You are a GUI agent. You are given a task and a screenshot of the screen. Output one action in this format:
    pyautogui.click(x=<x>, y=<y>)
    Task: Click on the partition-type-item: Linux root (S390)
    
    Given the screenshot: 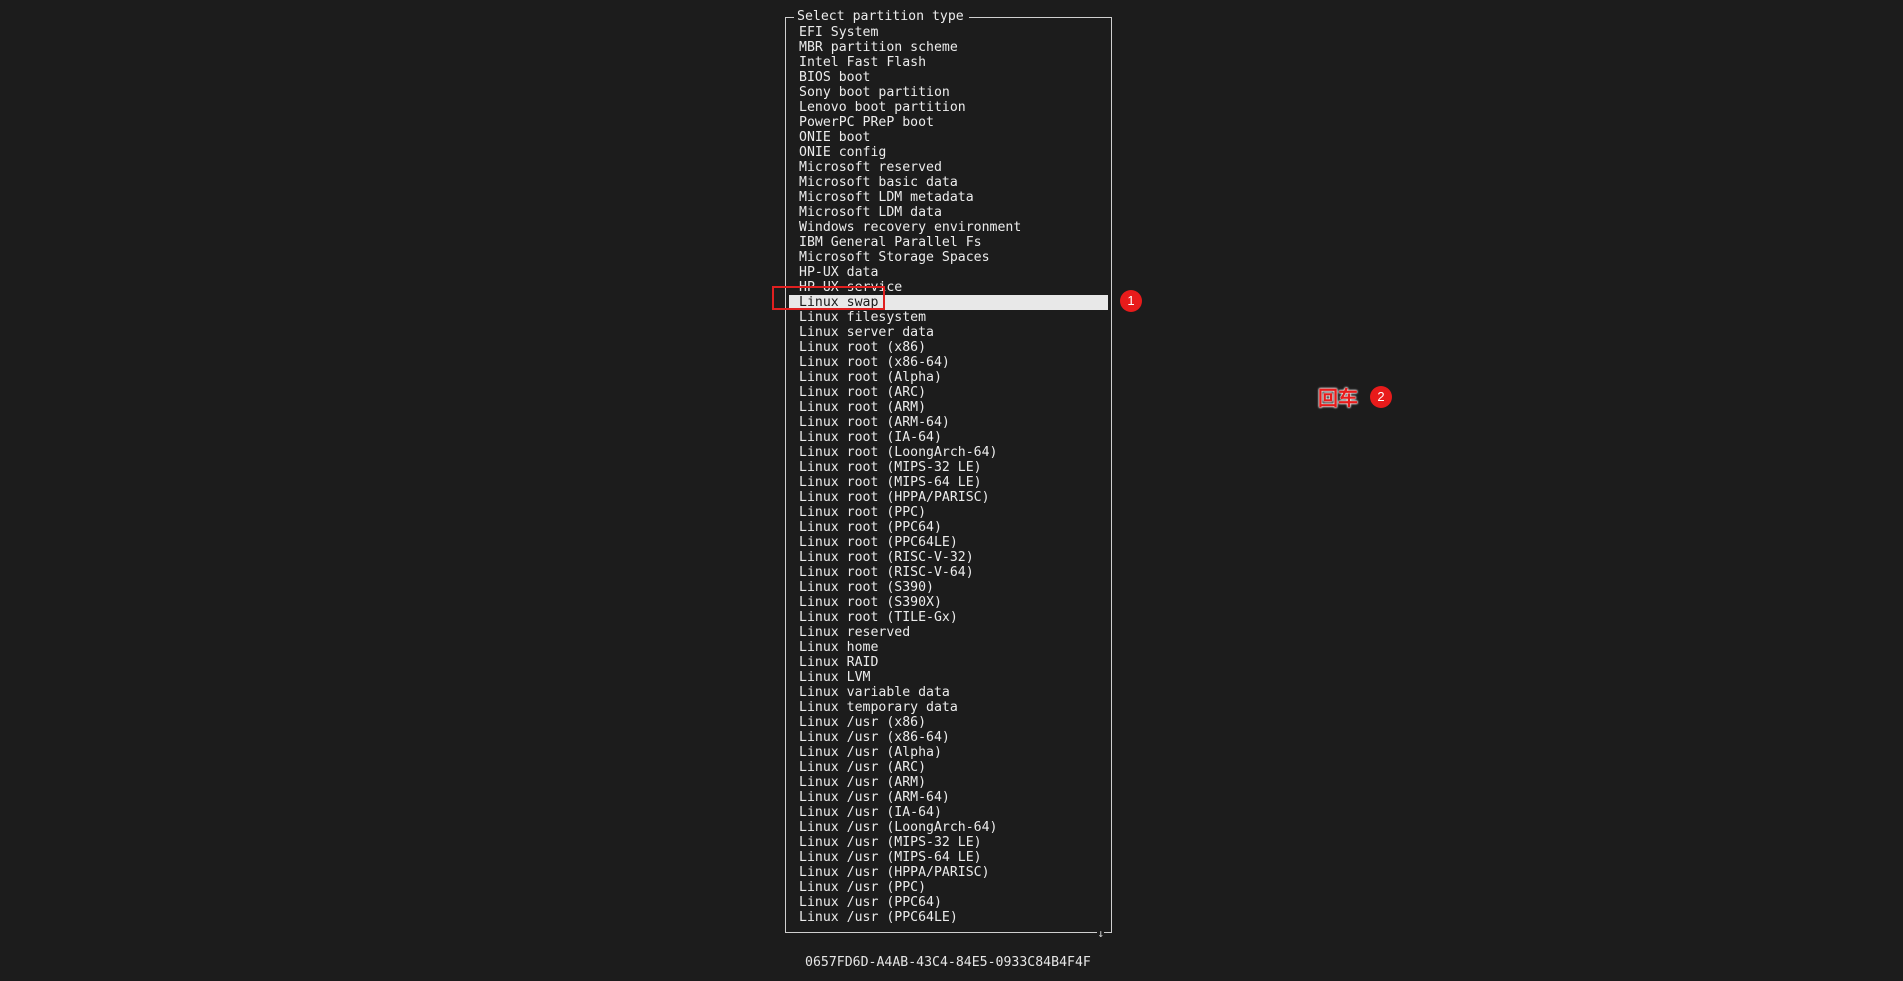 What is the action you would take?
    pyautogui.click(x=948, y=587)
    